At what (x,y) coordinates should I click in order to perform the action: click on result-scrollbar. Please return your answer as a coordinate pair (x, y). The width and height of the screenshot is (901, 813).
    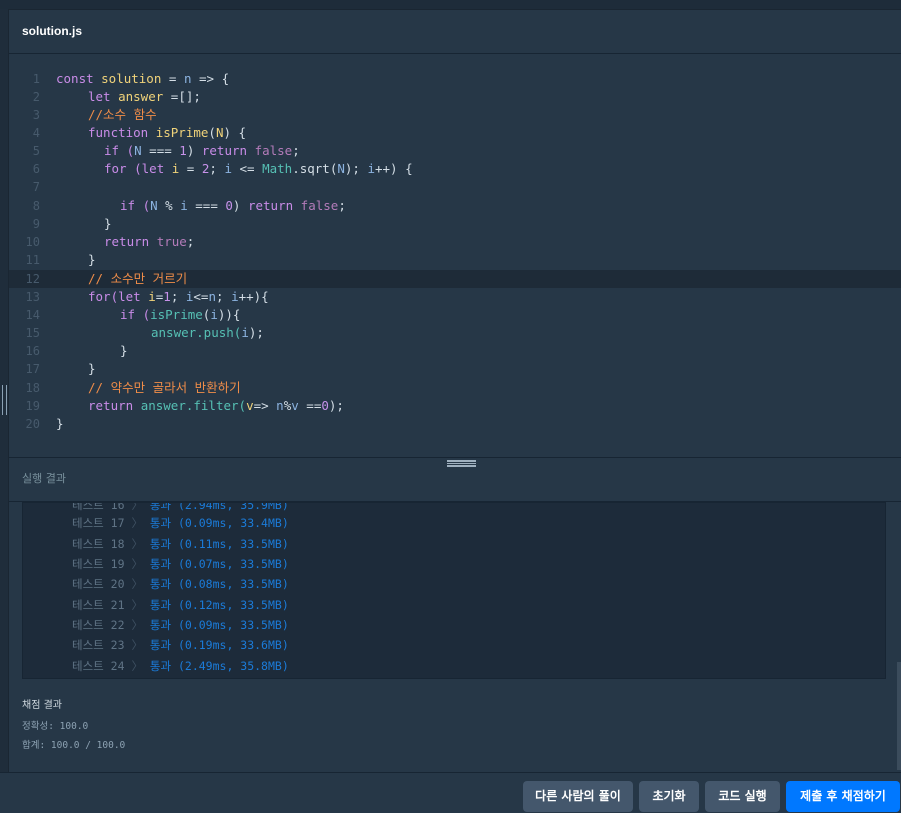
    Looking at the image, I should click on (899, 716).